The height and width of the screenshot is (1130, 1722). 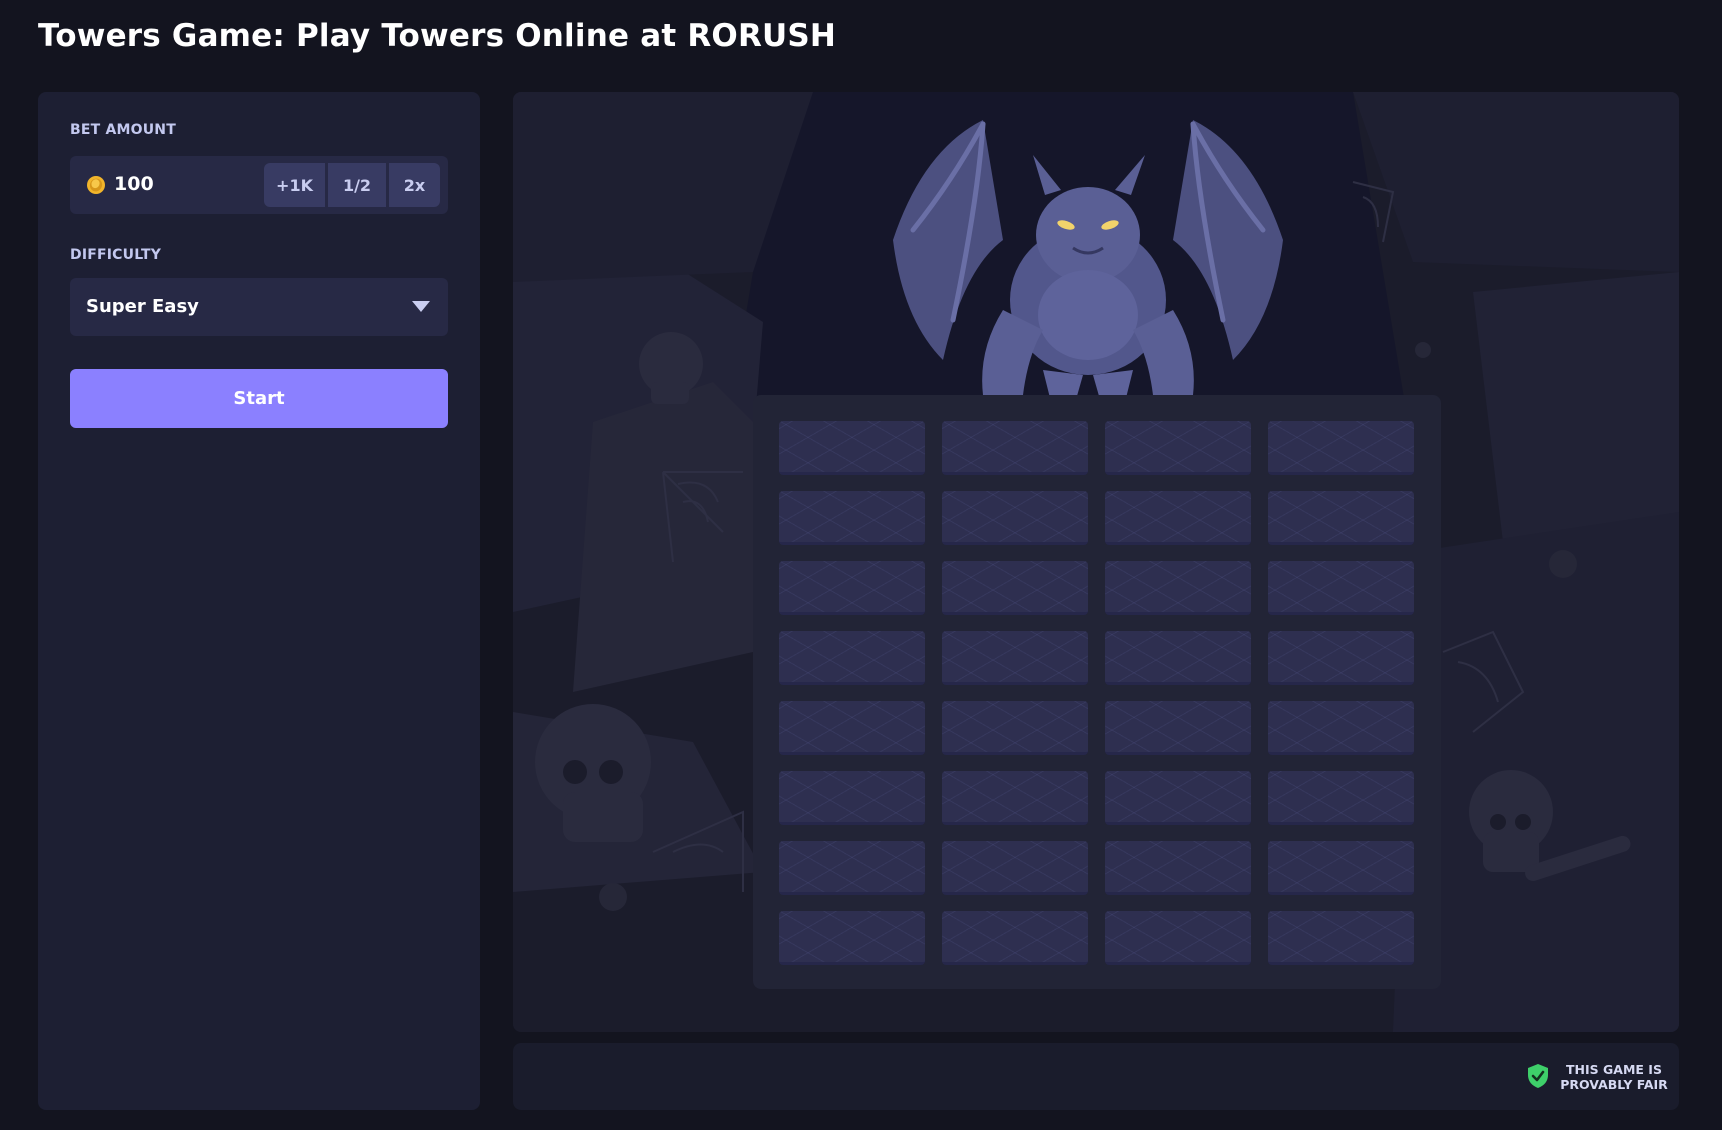 I want to click on double-bet-button: 2x, so click(x=414, y=185).